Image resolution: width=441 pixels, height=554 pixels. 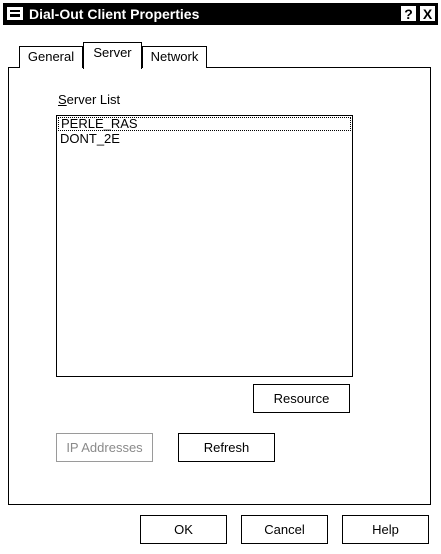 What do you see at coordinates (15, 13) in the screenshot?
I see `application-icon` at bounding box center [15, 13].